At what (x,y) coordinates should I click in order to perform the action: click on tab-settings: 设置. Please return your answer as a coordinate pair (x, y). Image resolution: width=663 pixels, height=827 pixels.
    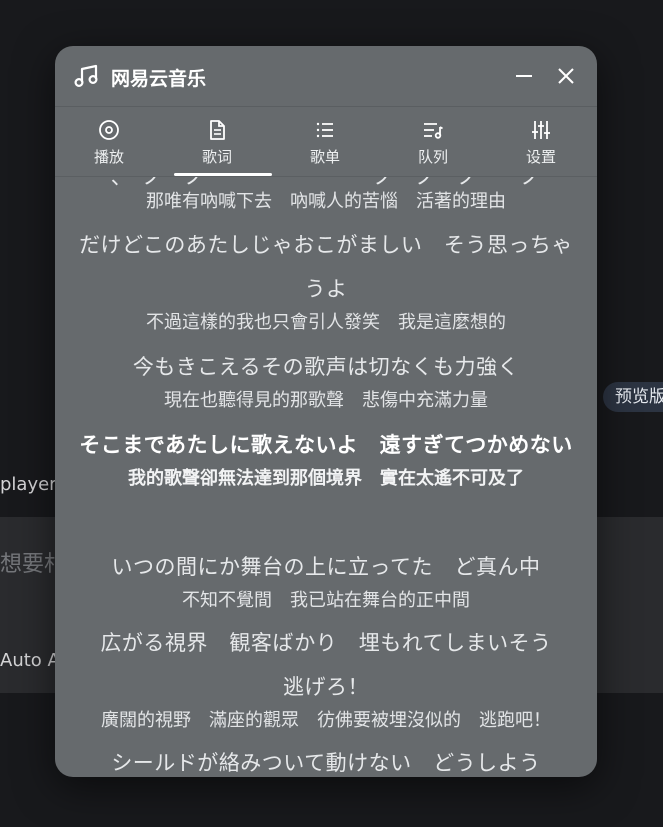
    Looking at the image, I should click on (541, 141).